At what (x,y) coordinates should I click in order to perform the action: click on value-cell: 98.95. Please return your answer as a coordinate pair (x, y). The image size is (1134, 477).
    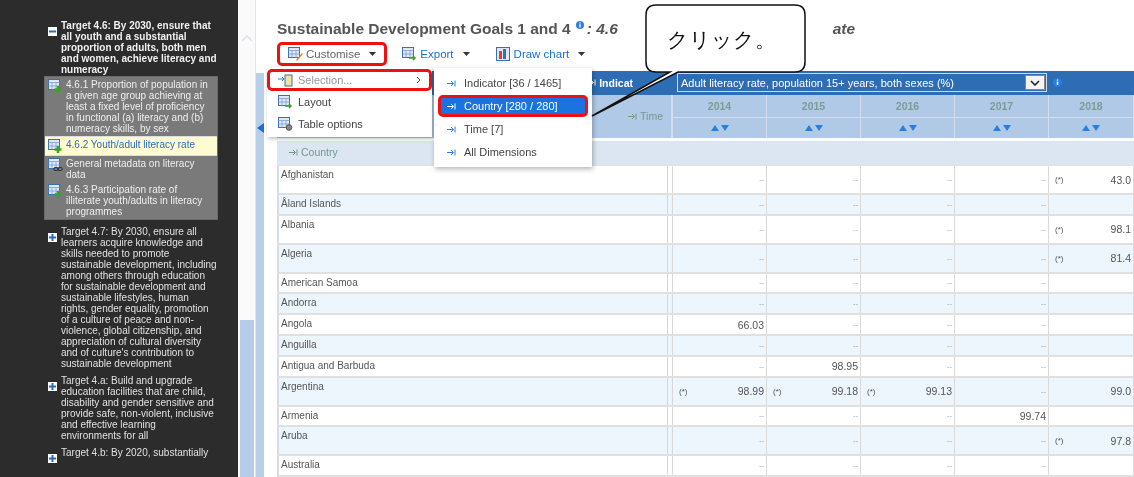
    Looking at the image, I should click on (844, 366).